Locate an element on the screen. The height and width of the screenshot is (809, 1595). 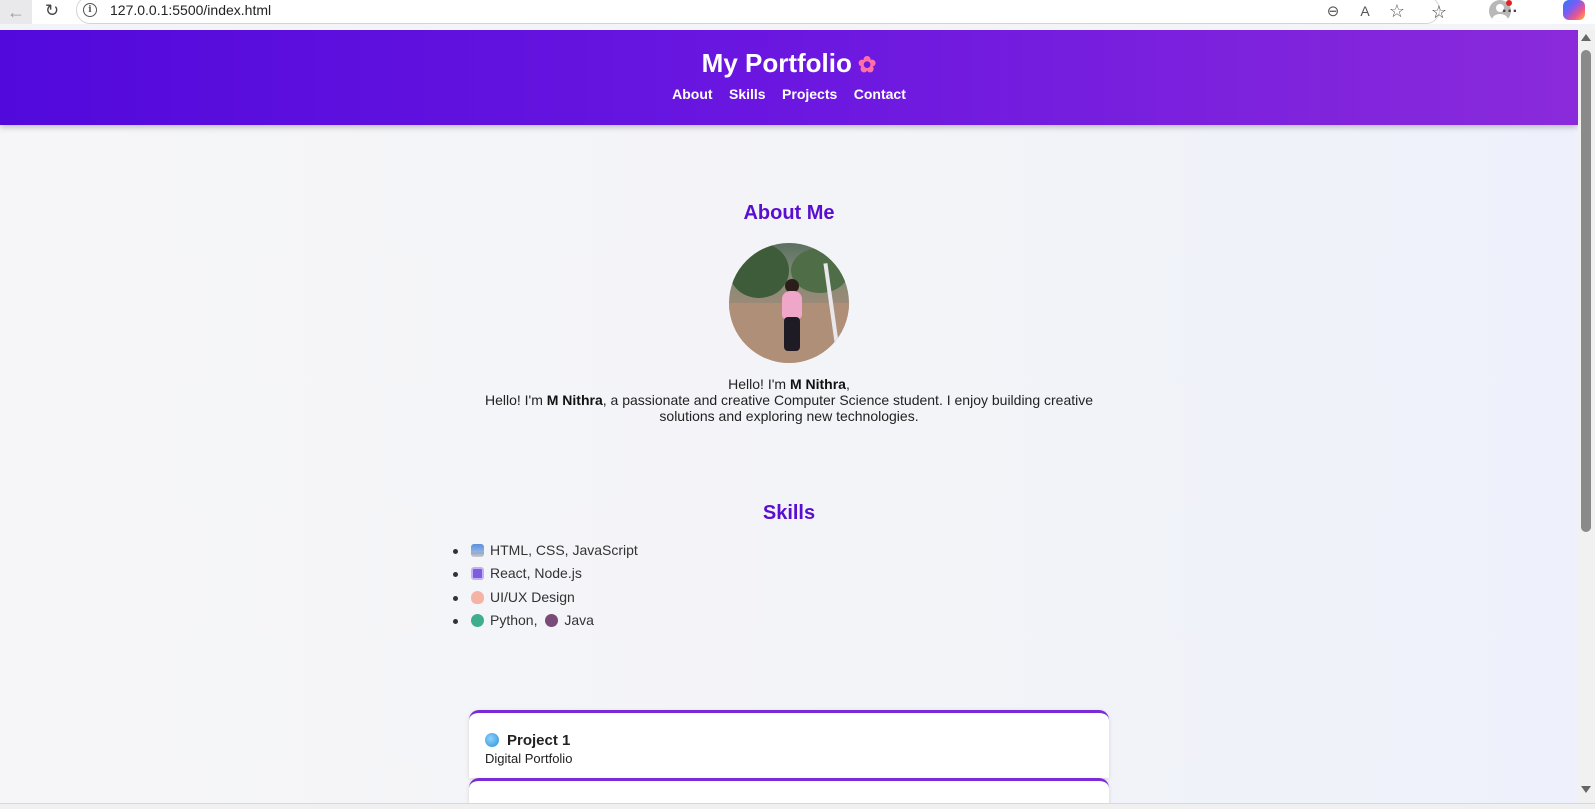
nav-link-about: About is located at coordinates (692, 94).